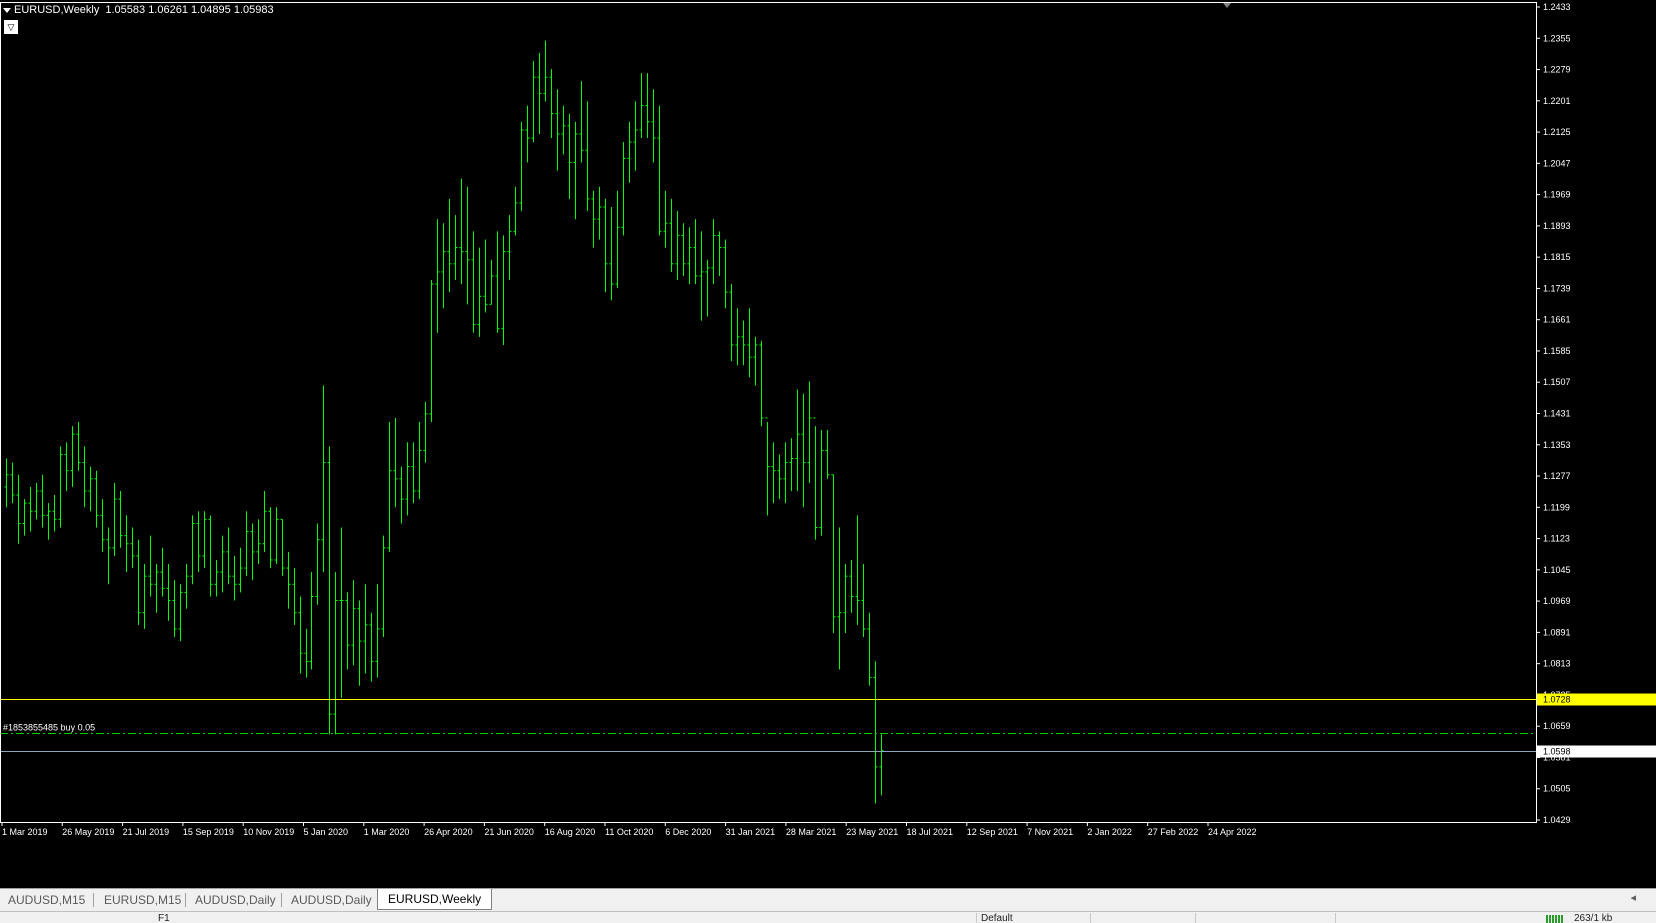 The width and height of the screenshot is (1656, 923). I want to click on price-tick-label: 1.1277, so click(1557, 476).